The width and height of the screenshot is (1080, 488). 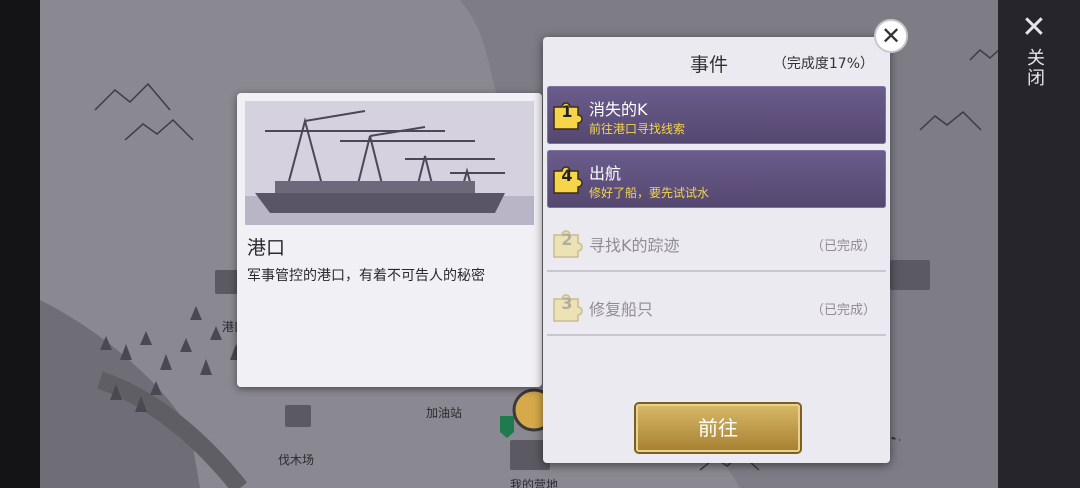 What do you see at coordinates (567, 303) in the screenshot?
I see `event-number: 3` at bounding box center [567, 303].